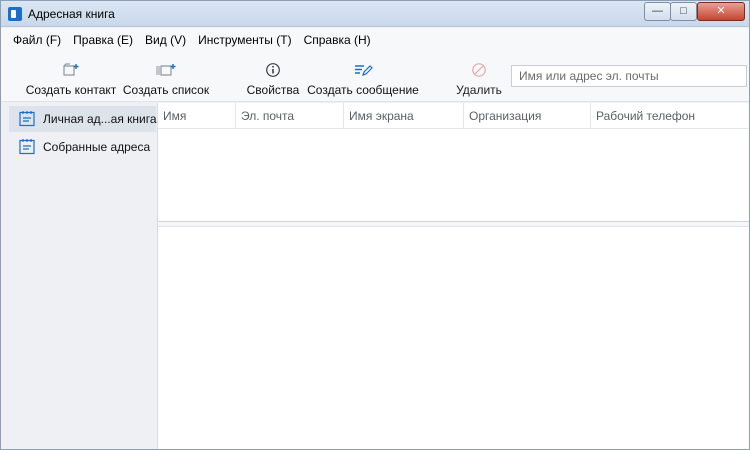 This screenshot has height=450, width=750. Describe the element at coordinates (15, 14) in the screenshot. I see `app-icon` at that location.